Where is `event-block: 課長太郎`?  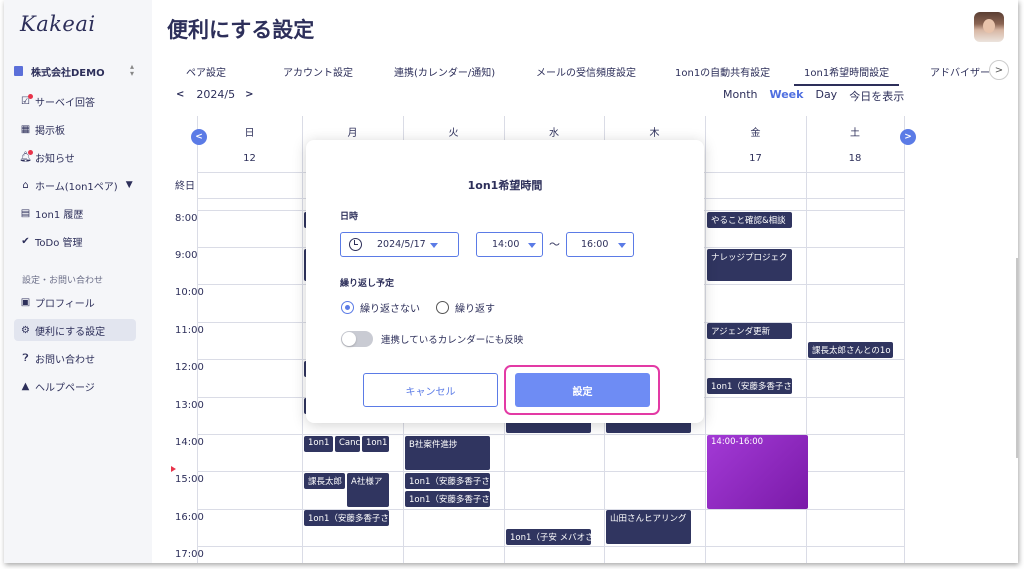 event-block: 課長太郎 is located at coordinates (324, 481).